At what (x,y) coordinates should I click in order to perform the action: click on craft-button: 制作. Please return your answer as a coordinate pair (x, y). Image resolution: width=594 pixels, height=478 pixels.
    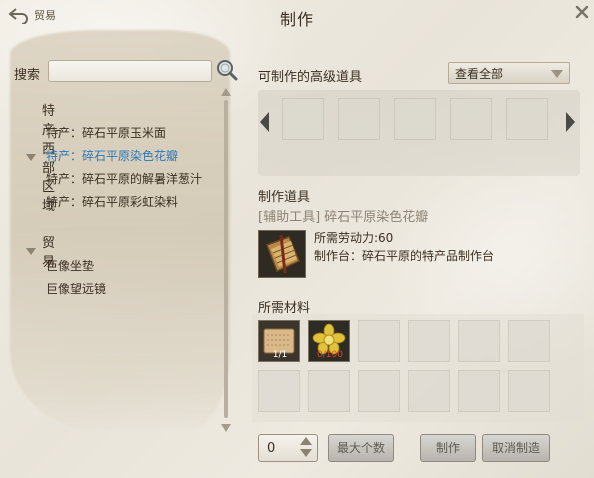
    Looking at the image, I should click on (448, 448).